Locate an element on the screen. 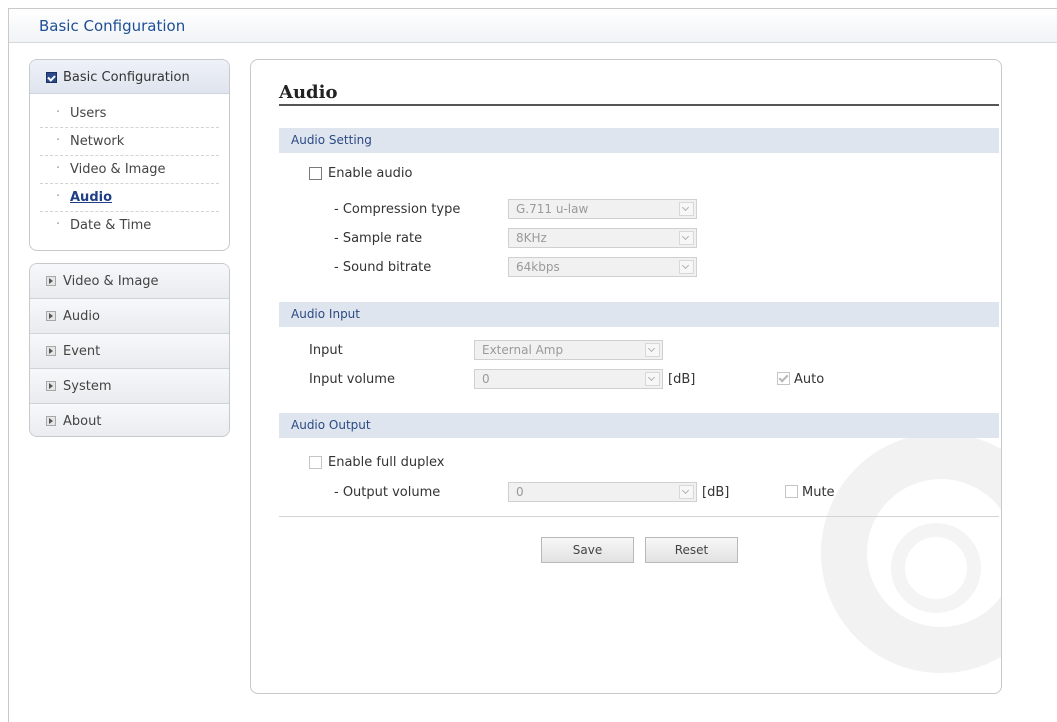 The width and height of the screenshot is (1057, 722). sidebar-item-network: · Network is located at coordinates (129, 142).